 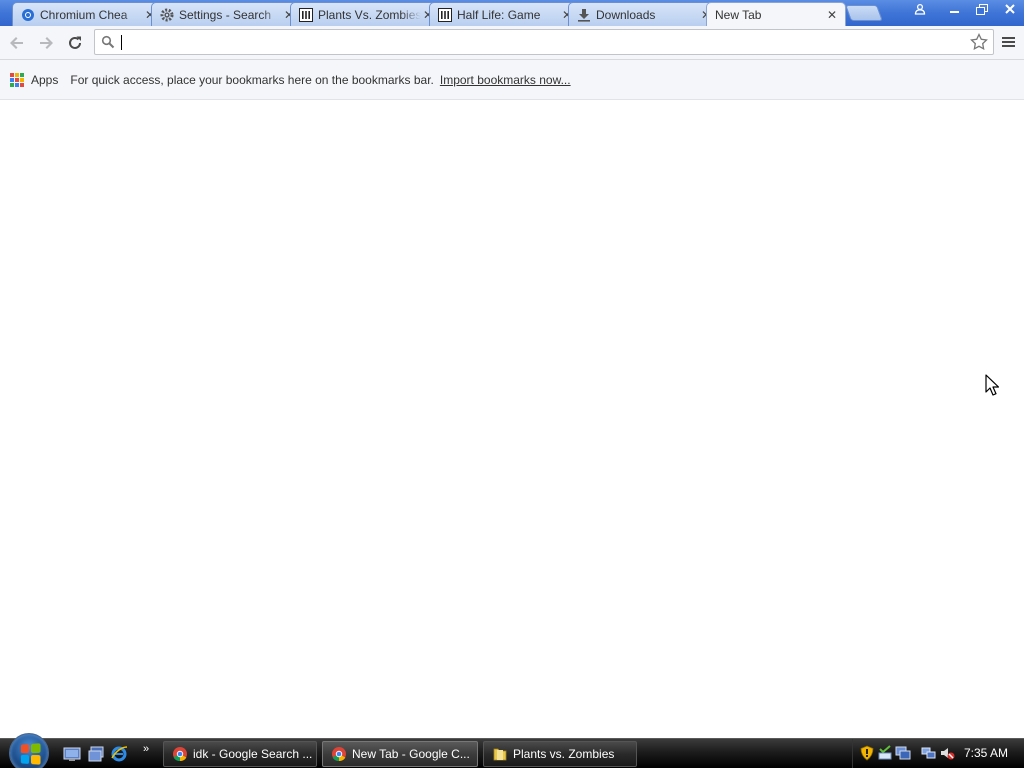 I want to click on minimize-button, so click(x=954, y=9).